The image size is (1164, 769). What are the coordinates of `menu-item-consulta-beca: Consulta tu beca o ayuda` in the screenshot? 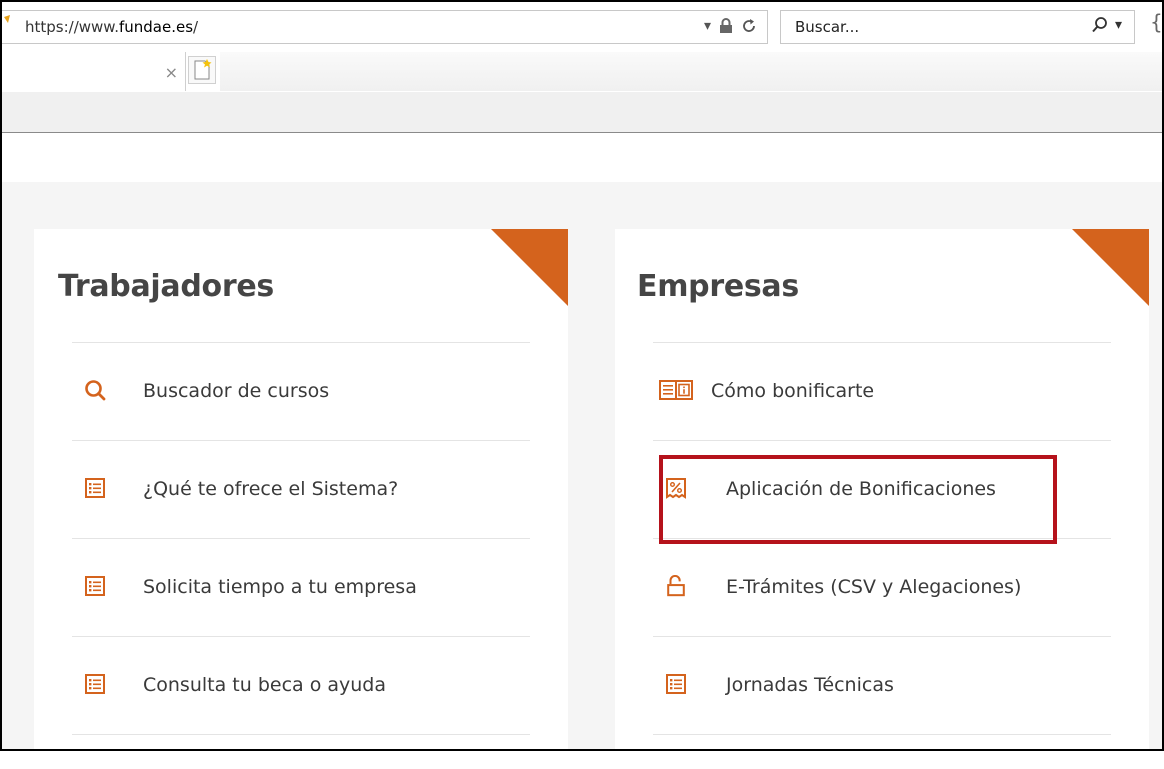 It's located at (301, 686).